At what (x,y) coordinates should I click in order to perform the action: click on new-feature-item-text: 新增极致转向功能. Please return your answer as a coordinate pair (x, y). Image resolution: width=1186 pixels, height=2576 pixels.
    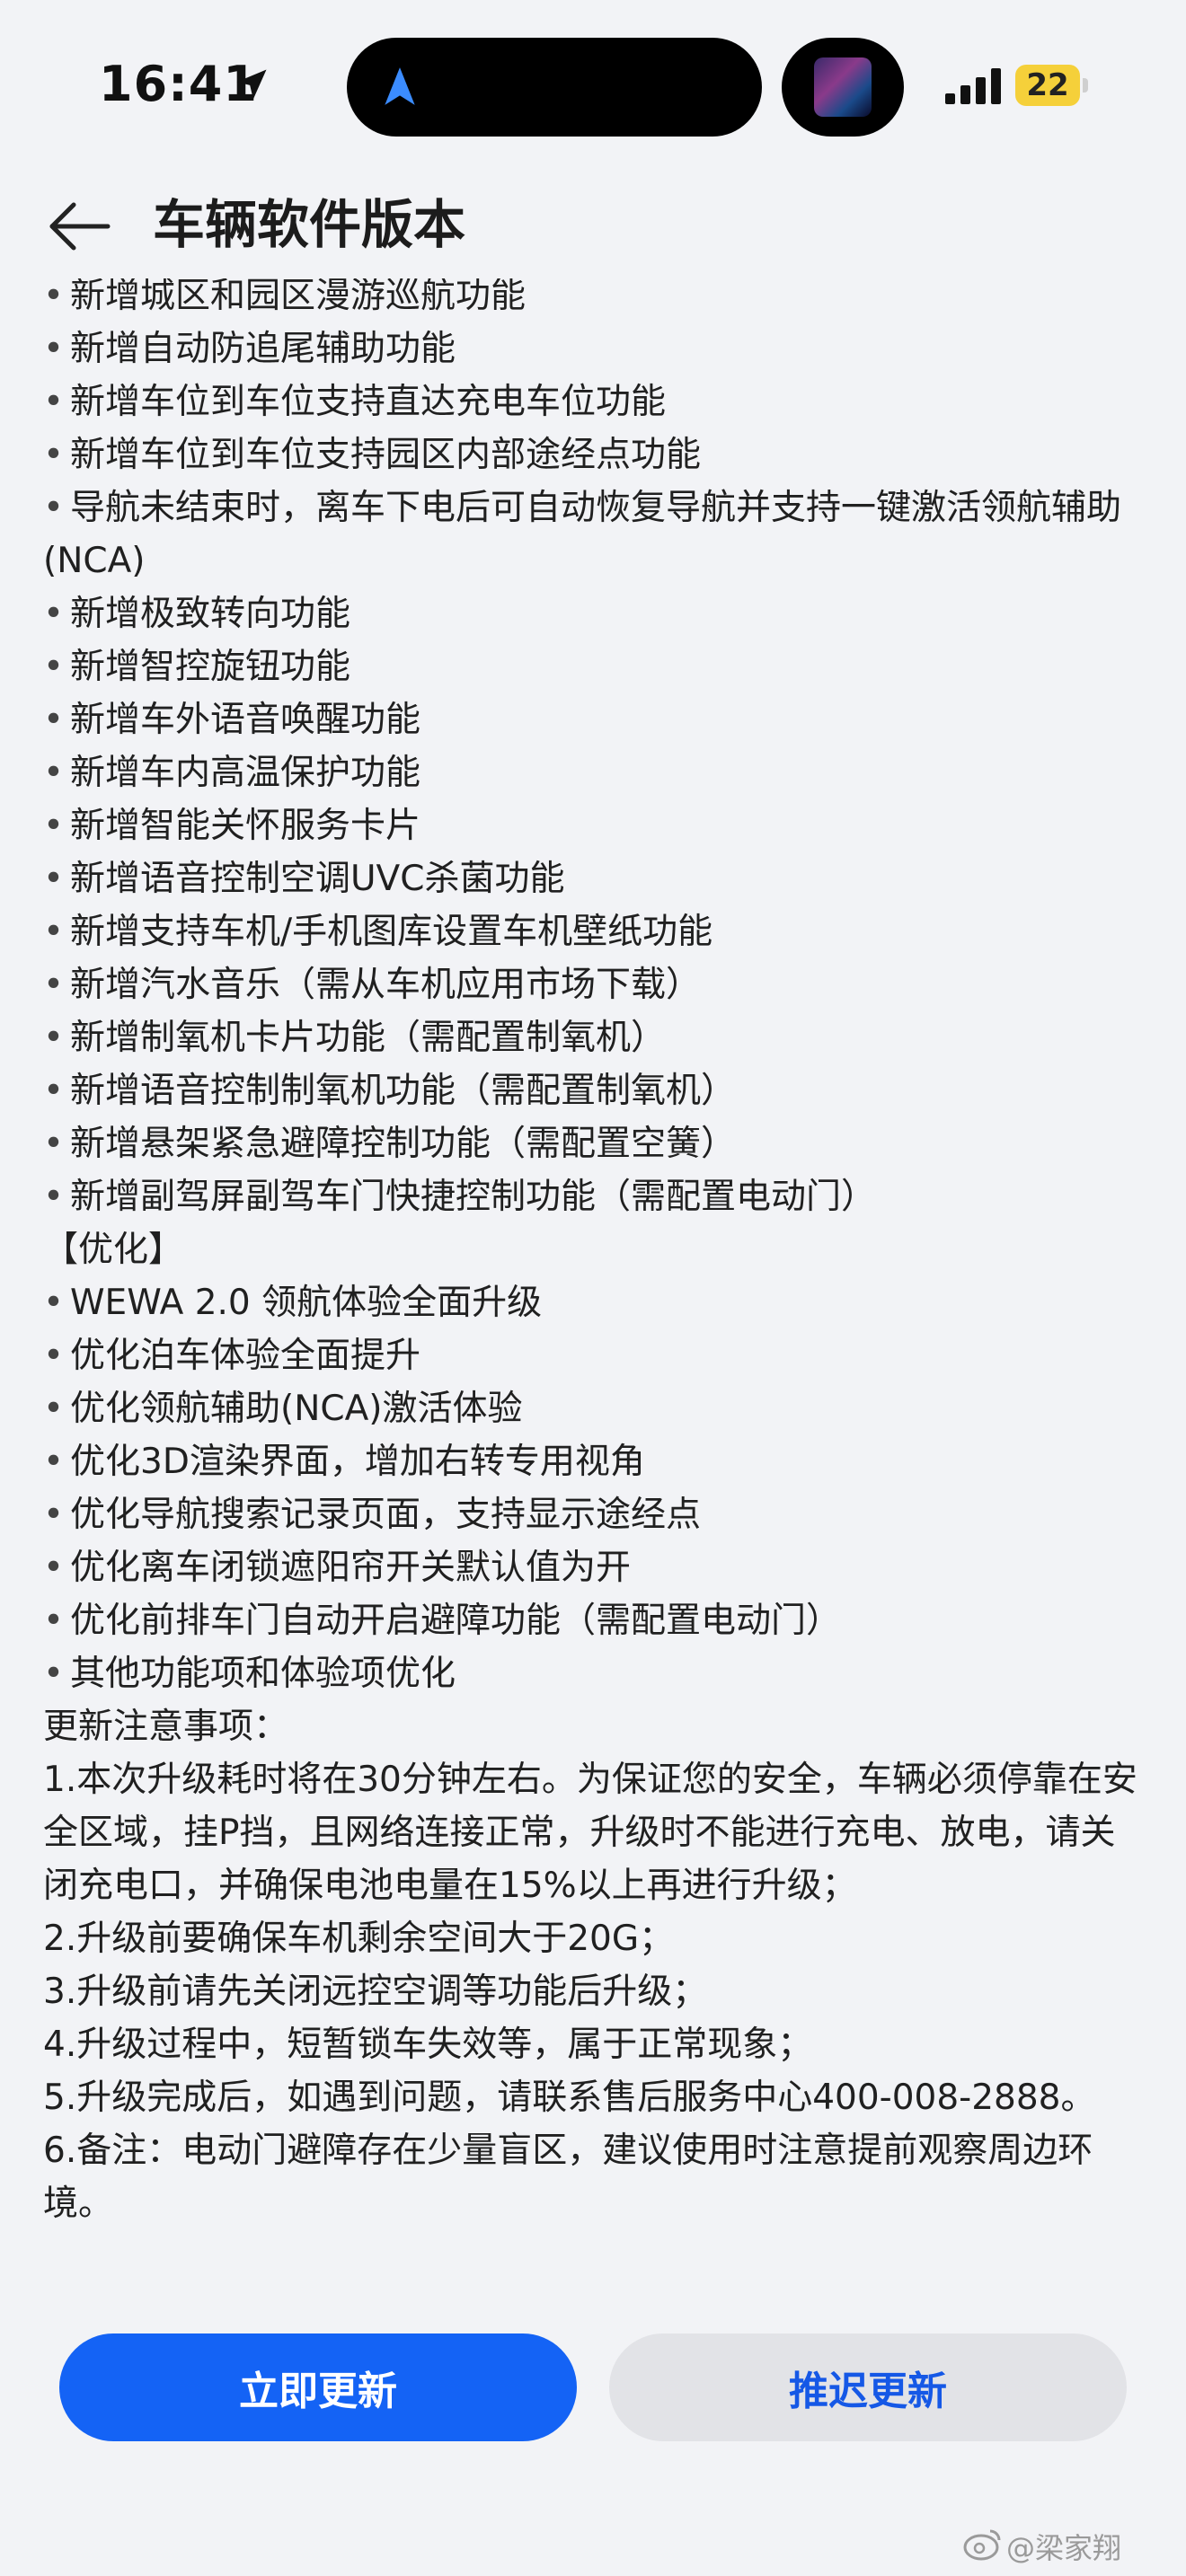
    Looking at the image, I should click on (210, 614).